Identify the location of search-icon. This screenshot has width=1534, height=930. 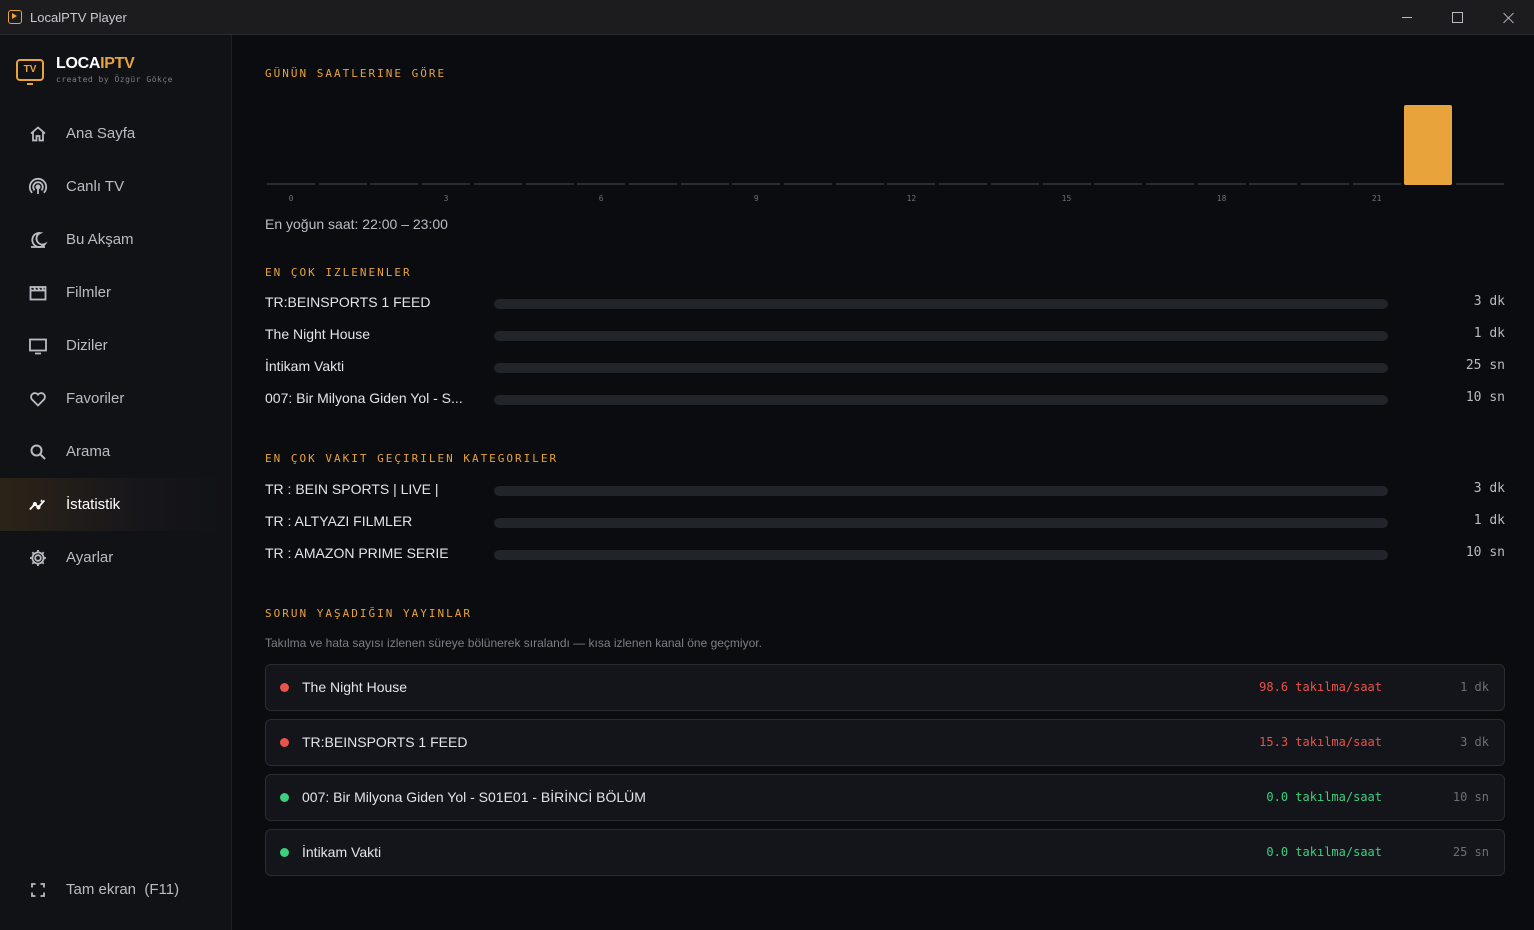
(38, 452).